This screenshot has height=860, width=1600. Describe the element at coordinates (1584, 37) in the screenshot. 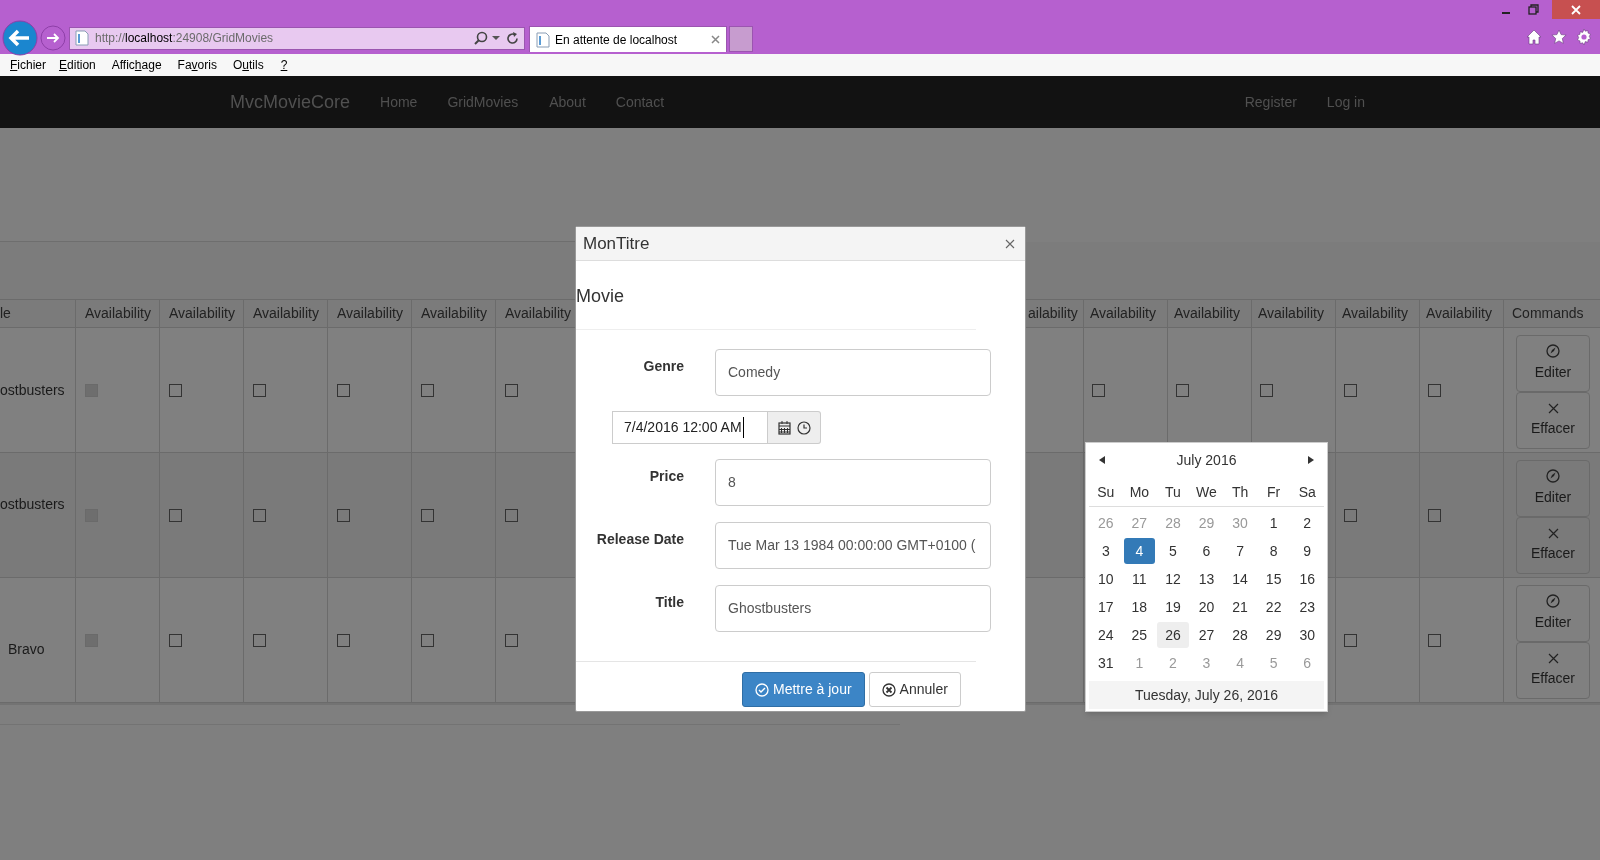

I see `settings-icon` at that location.